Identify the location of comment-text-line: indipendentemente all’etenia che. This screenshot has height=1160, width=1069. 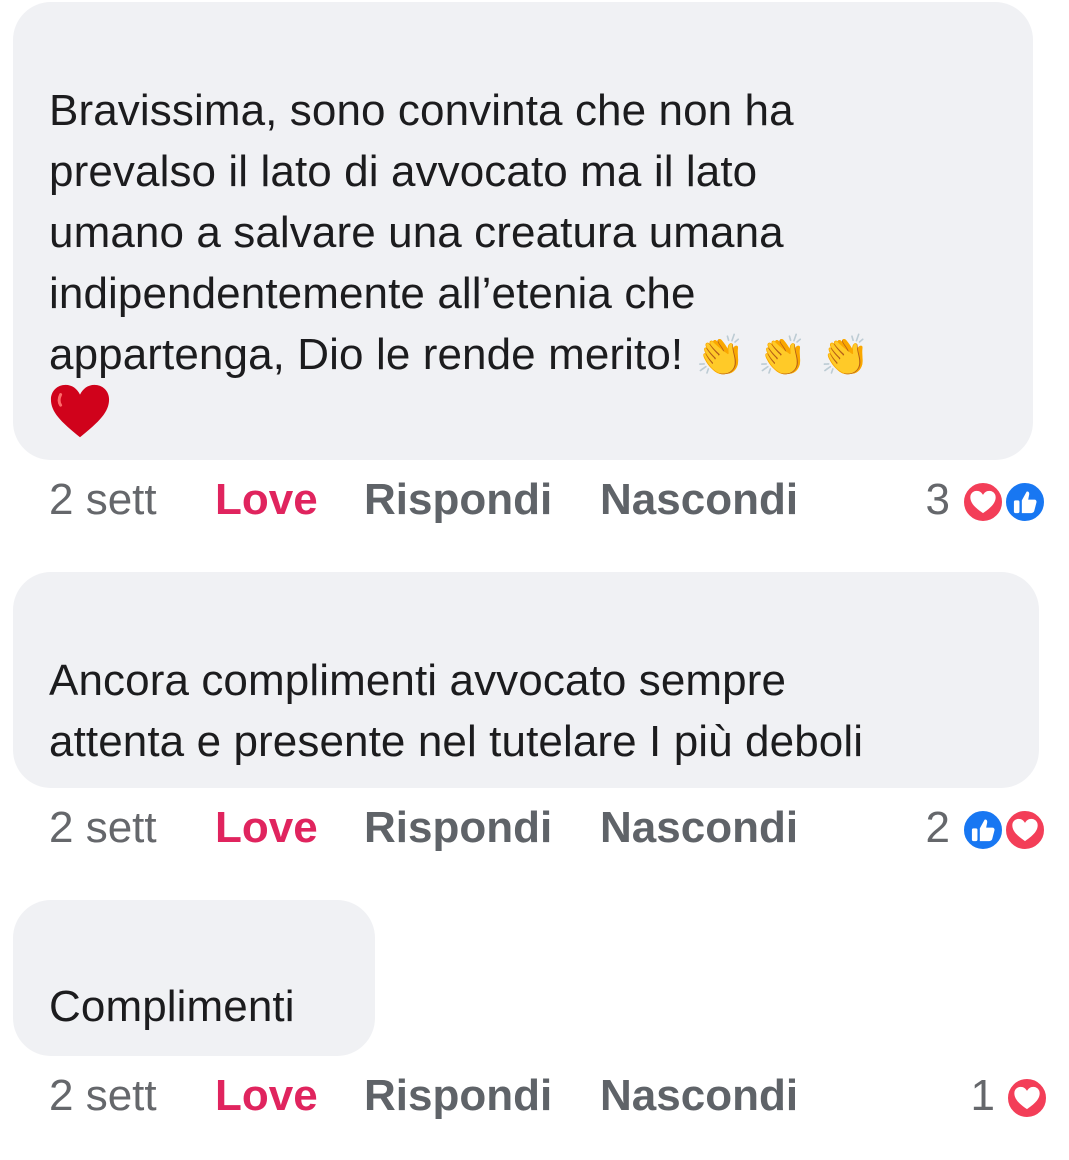
(372, 293).